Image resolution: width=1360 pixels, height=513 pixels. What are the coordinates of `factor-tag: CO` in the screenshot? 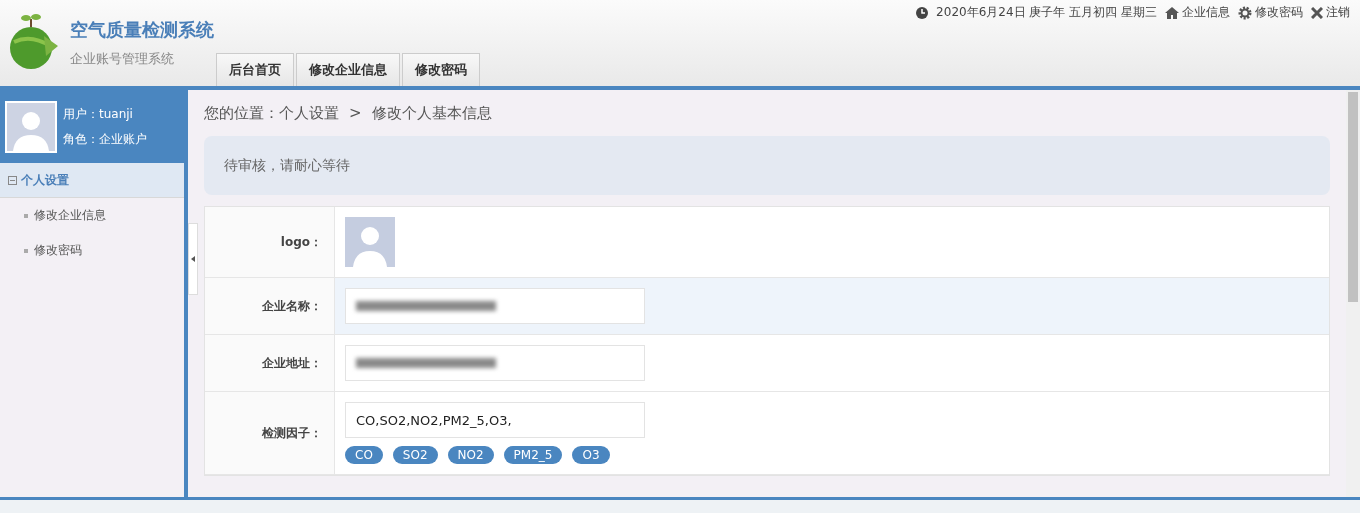 It's located at (364, 455).